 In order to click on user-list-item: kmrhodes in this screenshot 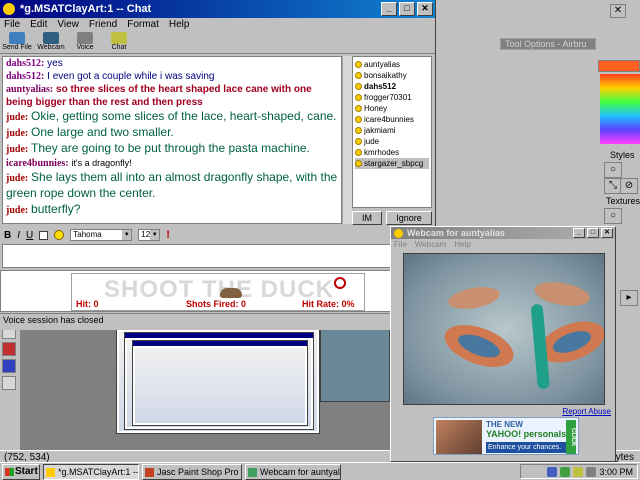, I will do `click(392, 152)`.